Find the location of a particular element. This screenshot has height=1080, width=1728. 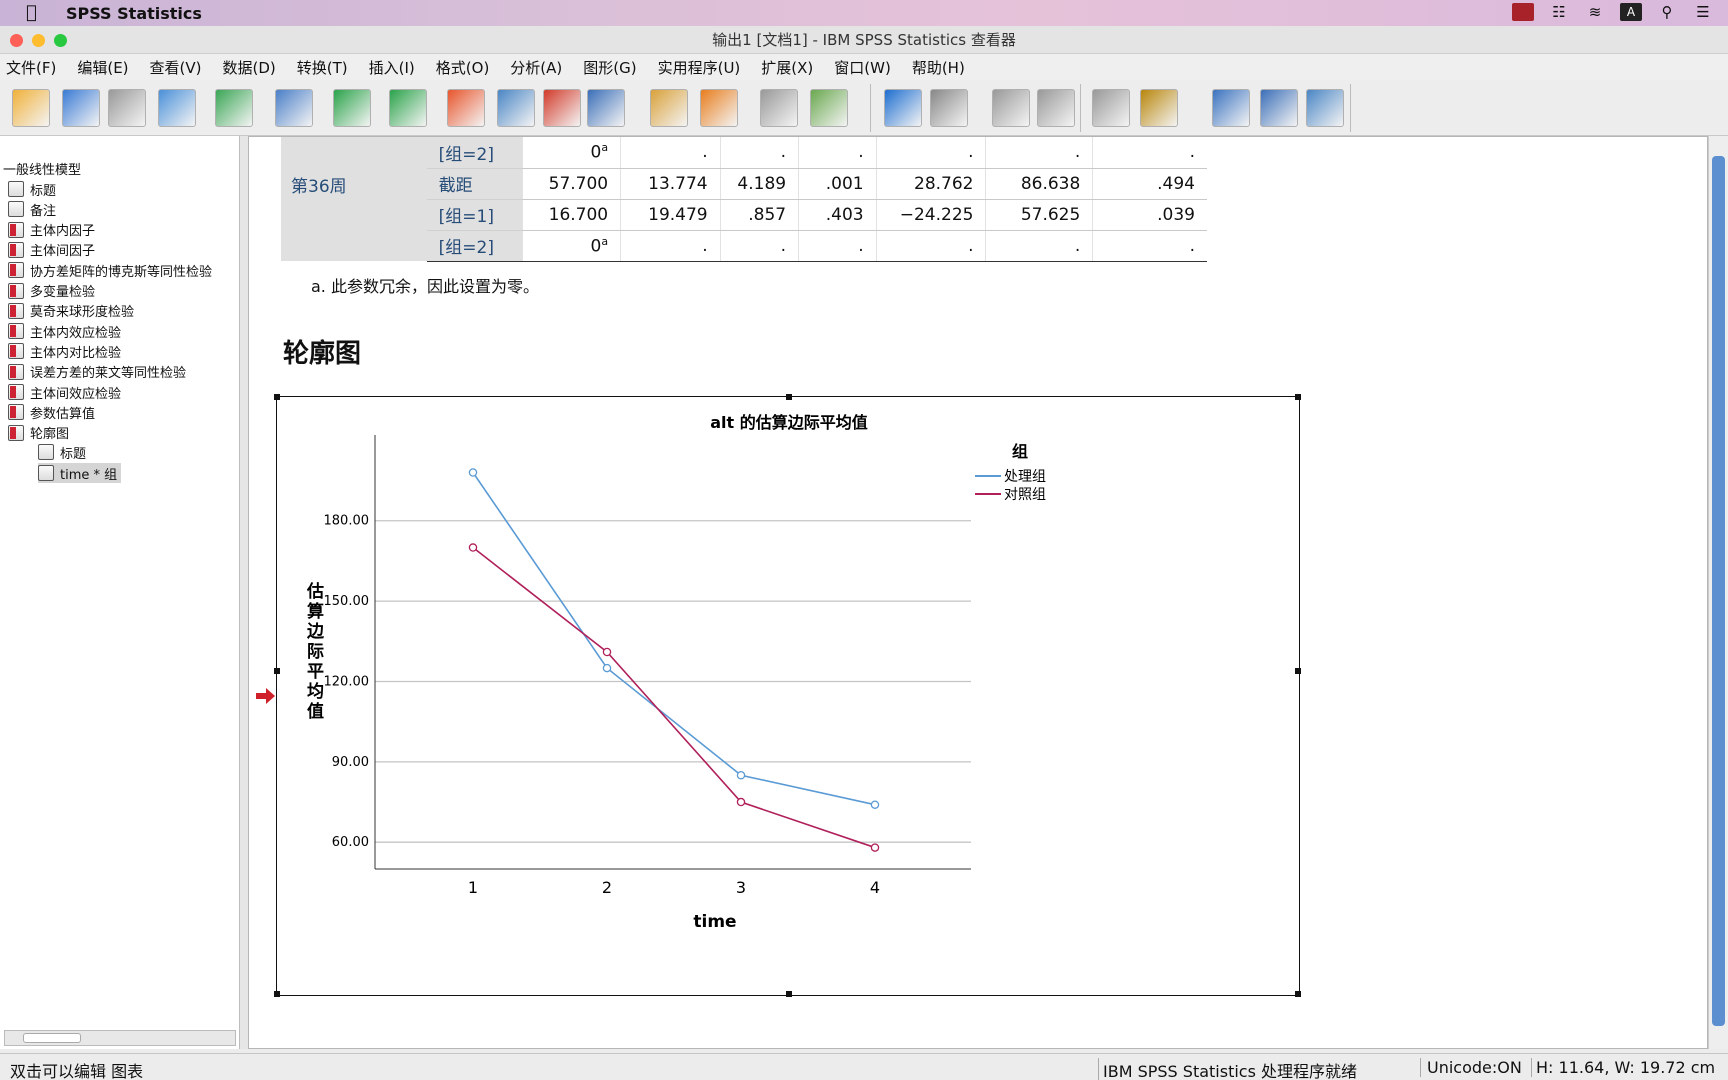

table-cell: 0a is located at coordinates (571, 246).